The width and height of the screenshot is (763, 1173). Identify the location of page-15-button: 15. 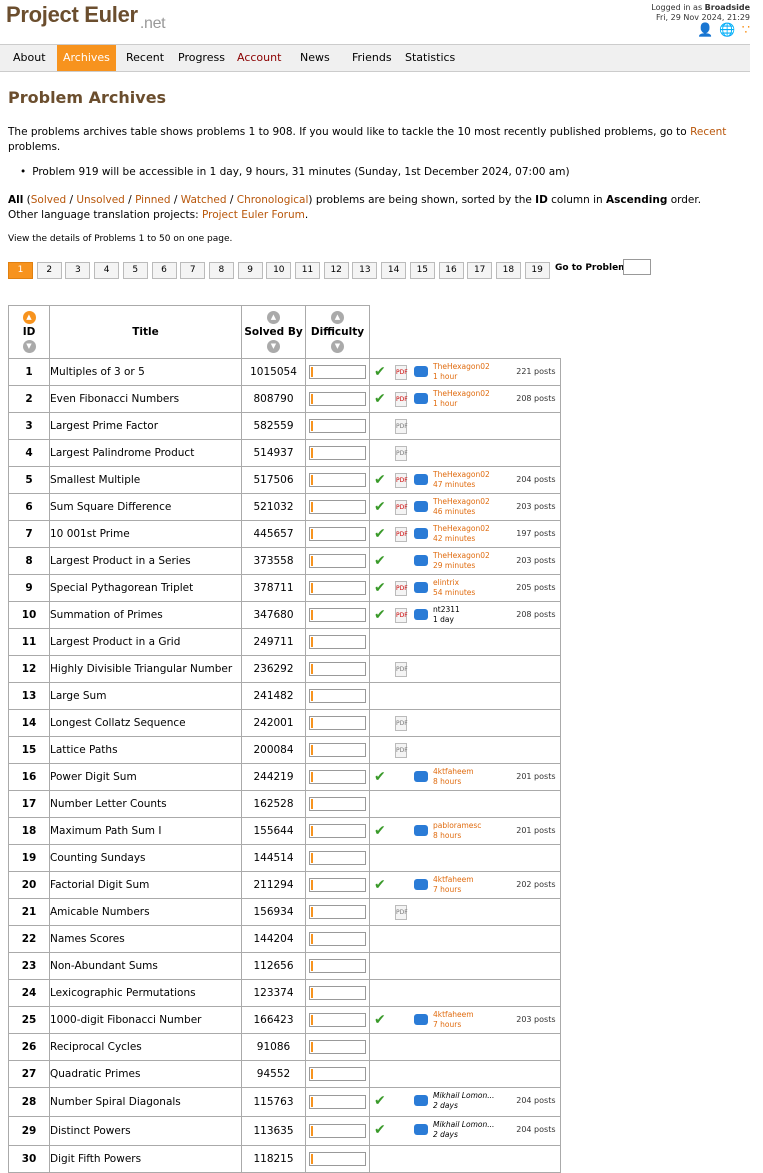
(422, 270).